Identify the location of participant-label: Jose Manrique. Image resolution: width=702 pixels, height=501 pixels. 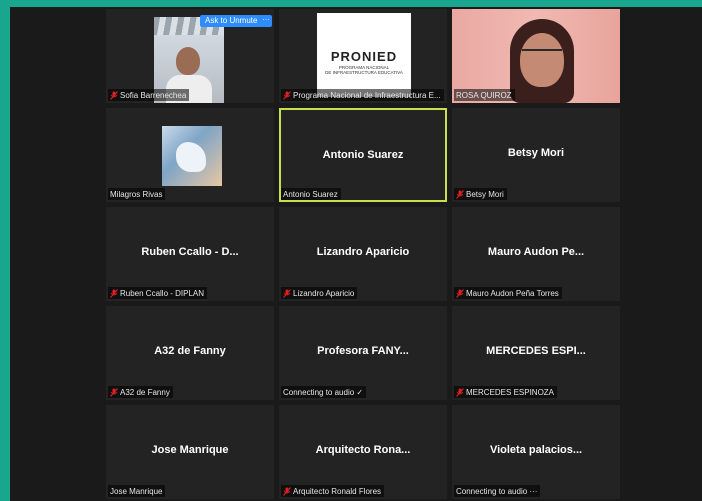
(137, 491).